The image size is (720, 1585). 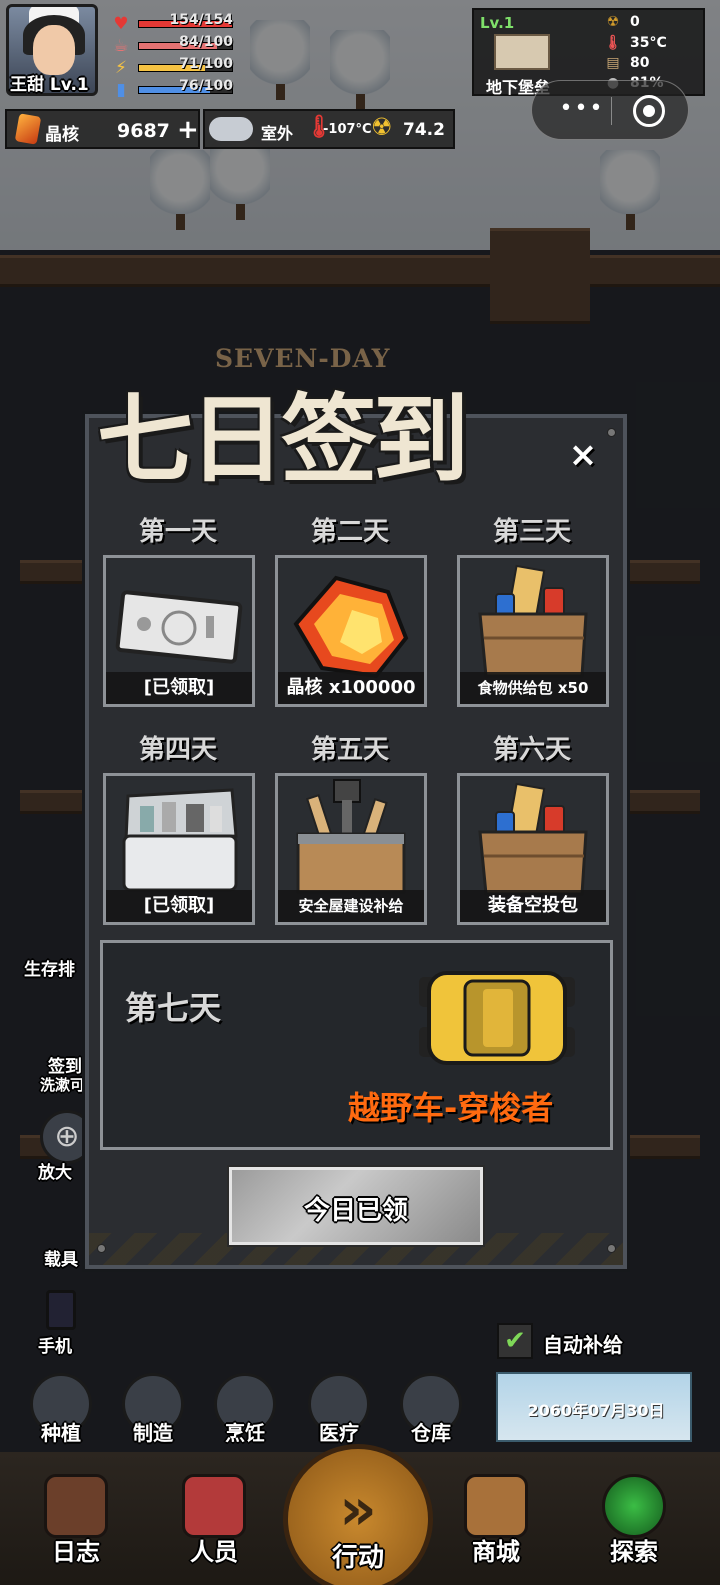 I want to click on day-5-label: 第五天, so click(x=349, y=750).